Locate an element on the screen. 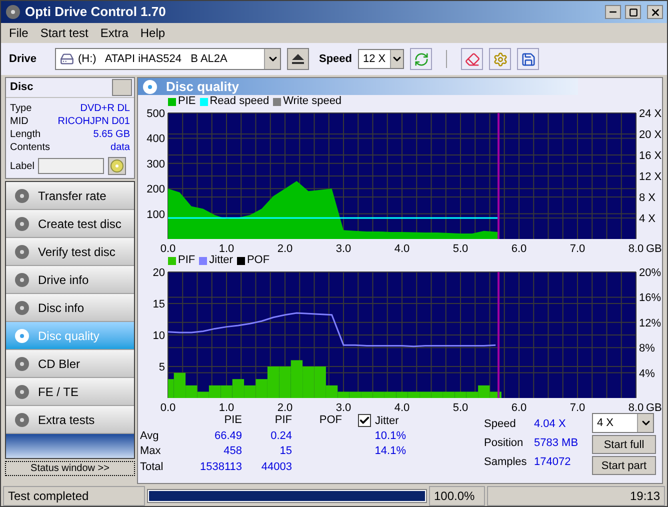 The height and width of the screenshot is (507, 668). info-label: Length is located at coordinates (25, 134).